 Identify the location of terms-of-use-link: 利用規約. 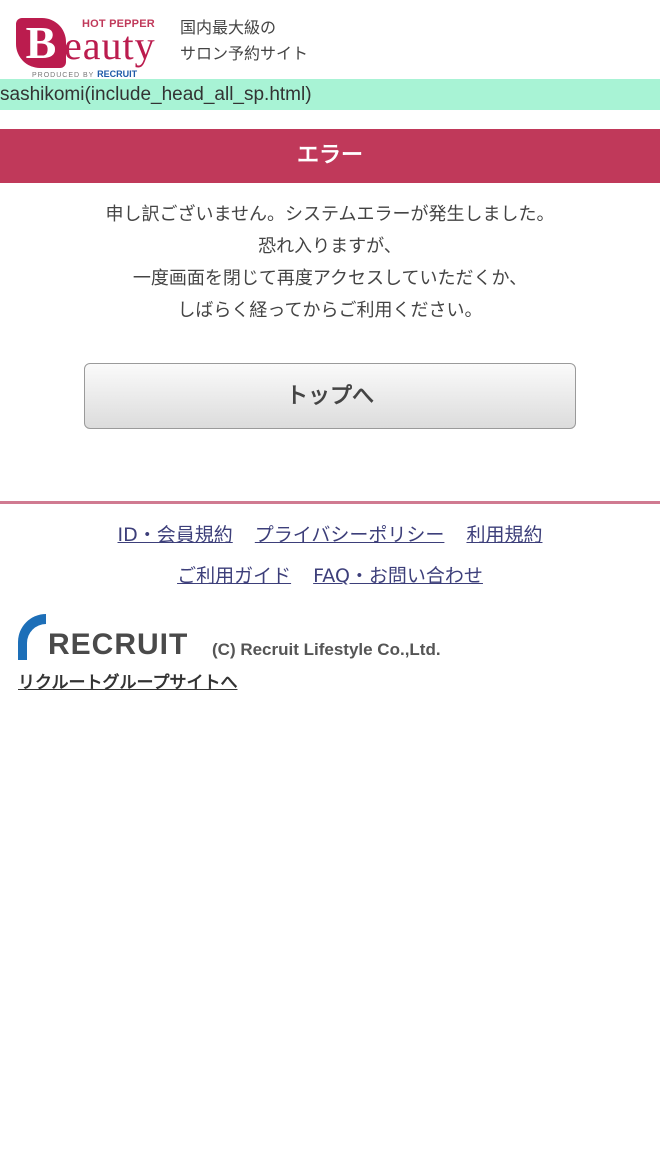
(504, 535).